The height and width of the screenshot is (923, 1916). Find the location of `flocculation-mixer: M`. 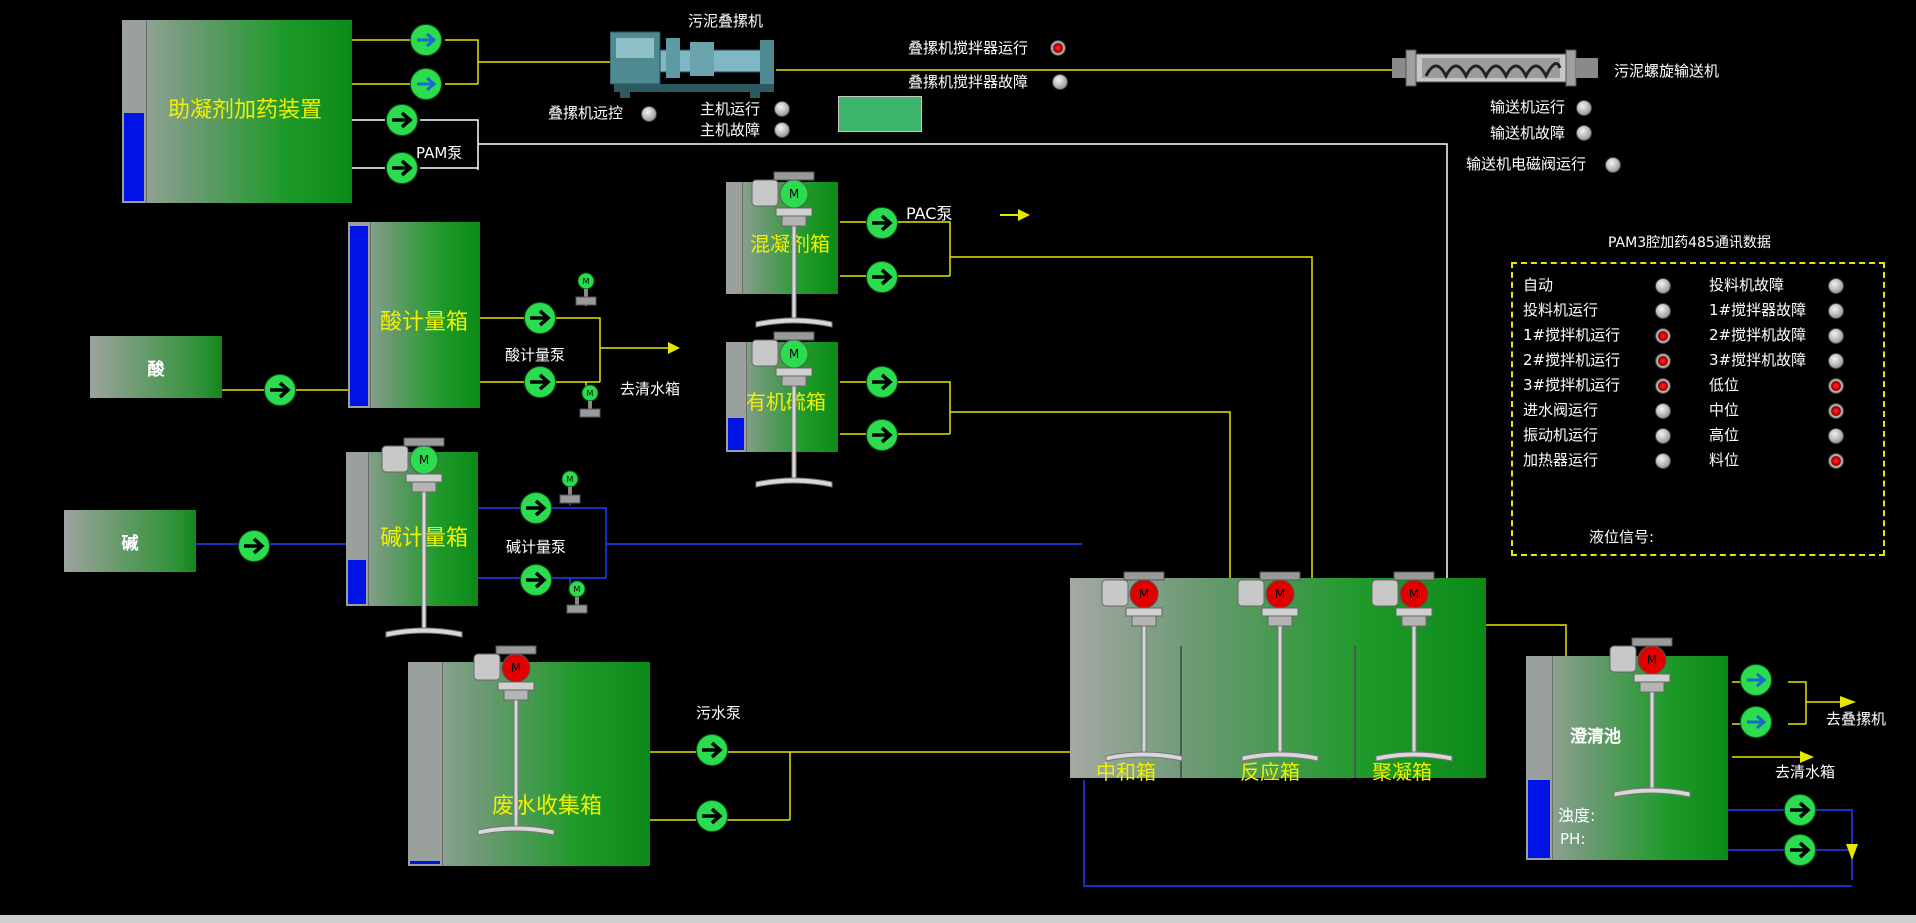

flocculation-mixer: M is located at coordinates (1414, 672).